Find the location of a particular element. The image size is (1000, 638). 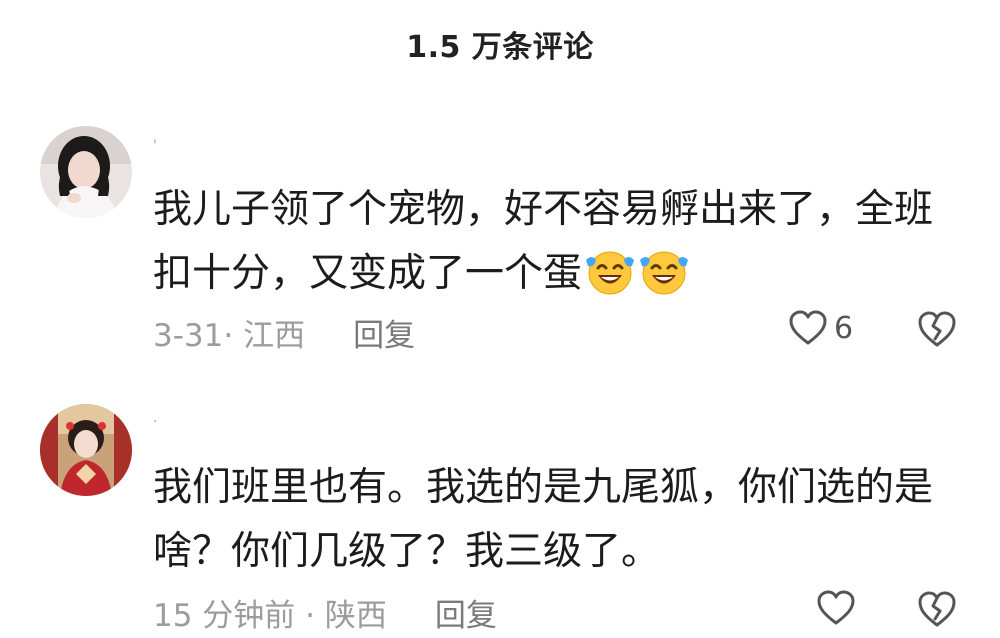

comment-body: 我儿子领了个宠物，好不容易孵出来了，全班扣十分，又变成了一个蛋 is located at coordinates (543, 241).